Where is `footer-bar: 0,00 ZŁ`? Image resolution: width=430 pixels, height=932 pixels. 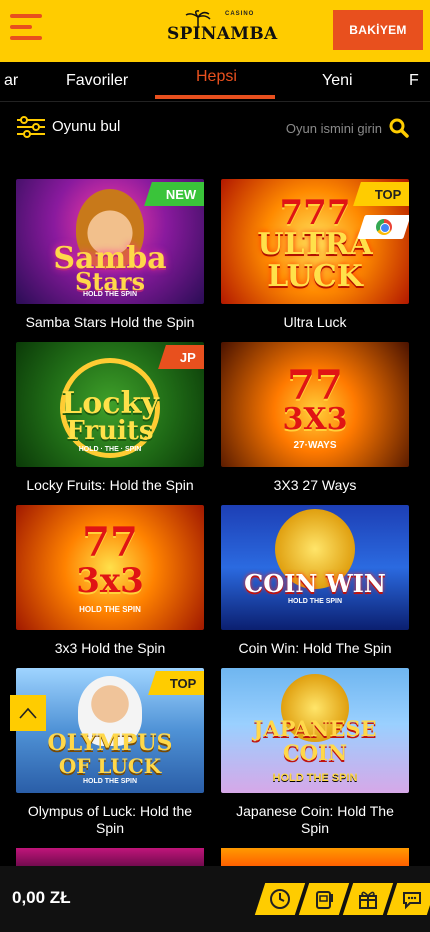
footer-bar: 0,00 ZŁ is located at coordinates (215, 899).